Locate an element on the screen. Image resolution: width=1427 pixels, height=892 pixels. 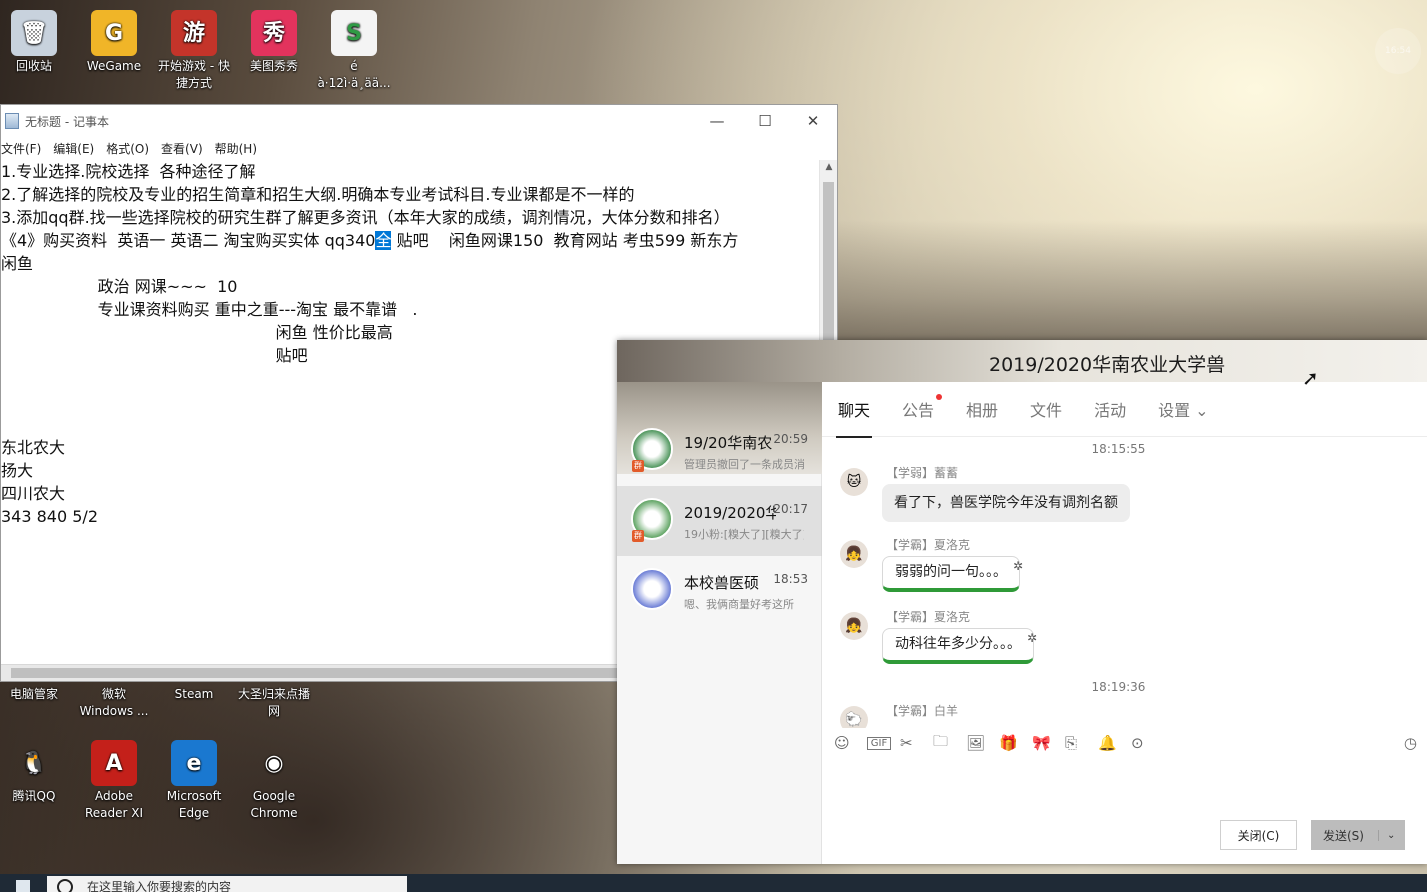
more-icon: ⊙ is located at coordinates (1147, 743).